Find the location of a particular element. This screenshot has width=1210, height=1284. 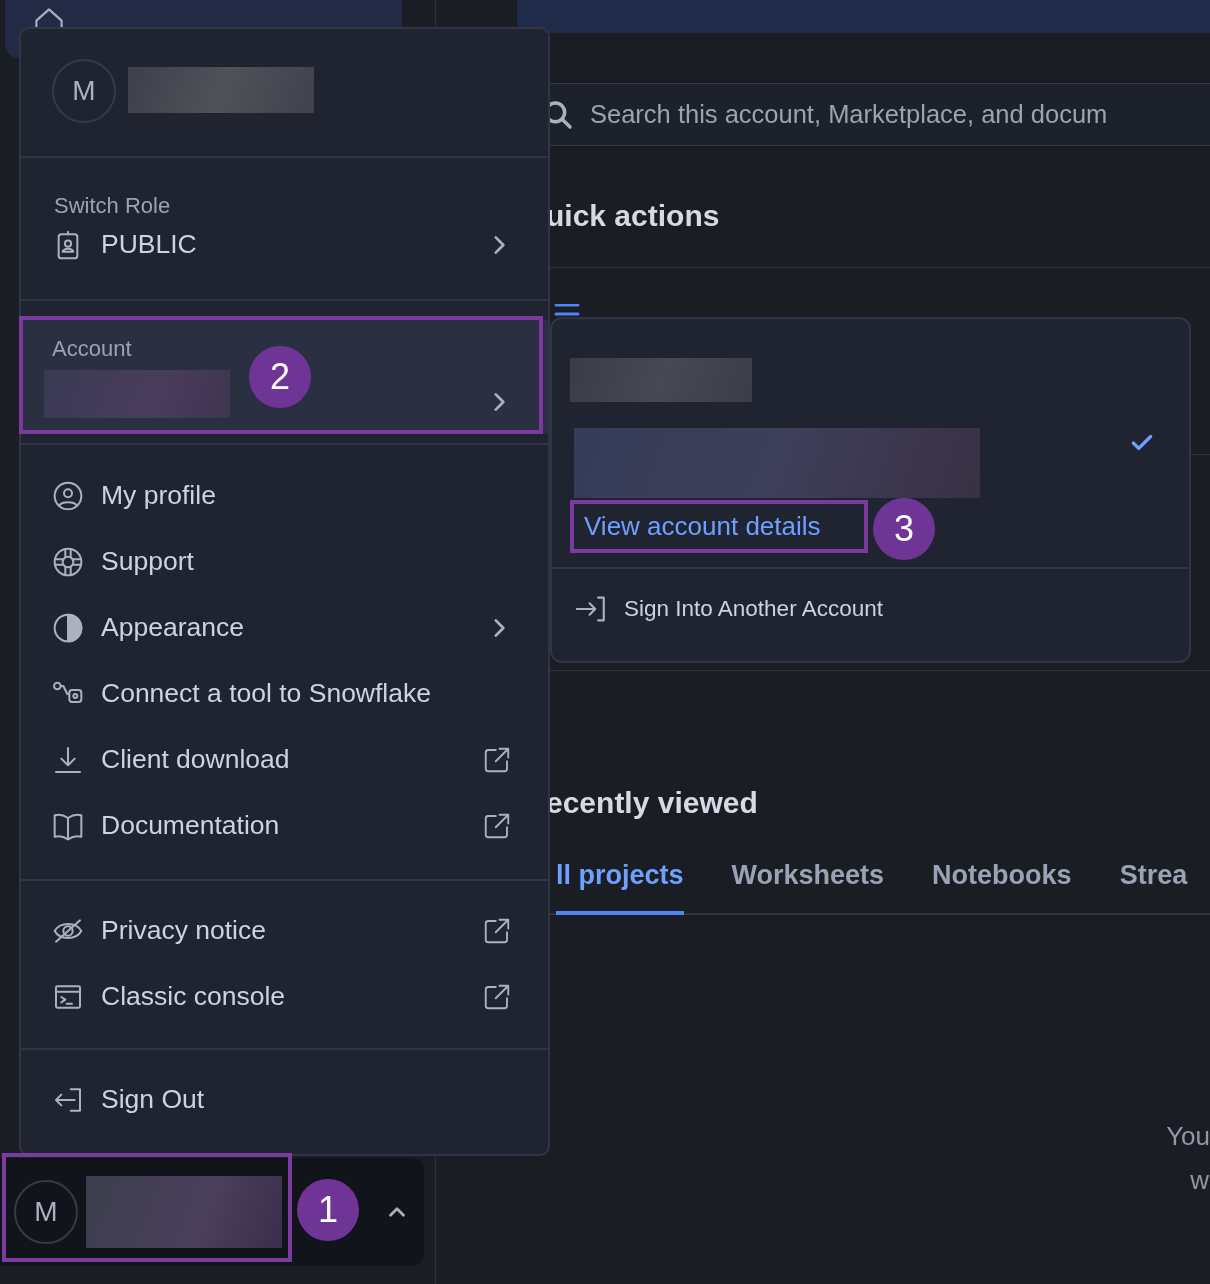

empty-state-text: You is located at coordinates (1188, 1136).